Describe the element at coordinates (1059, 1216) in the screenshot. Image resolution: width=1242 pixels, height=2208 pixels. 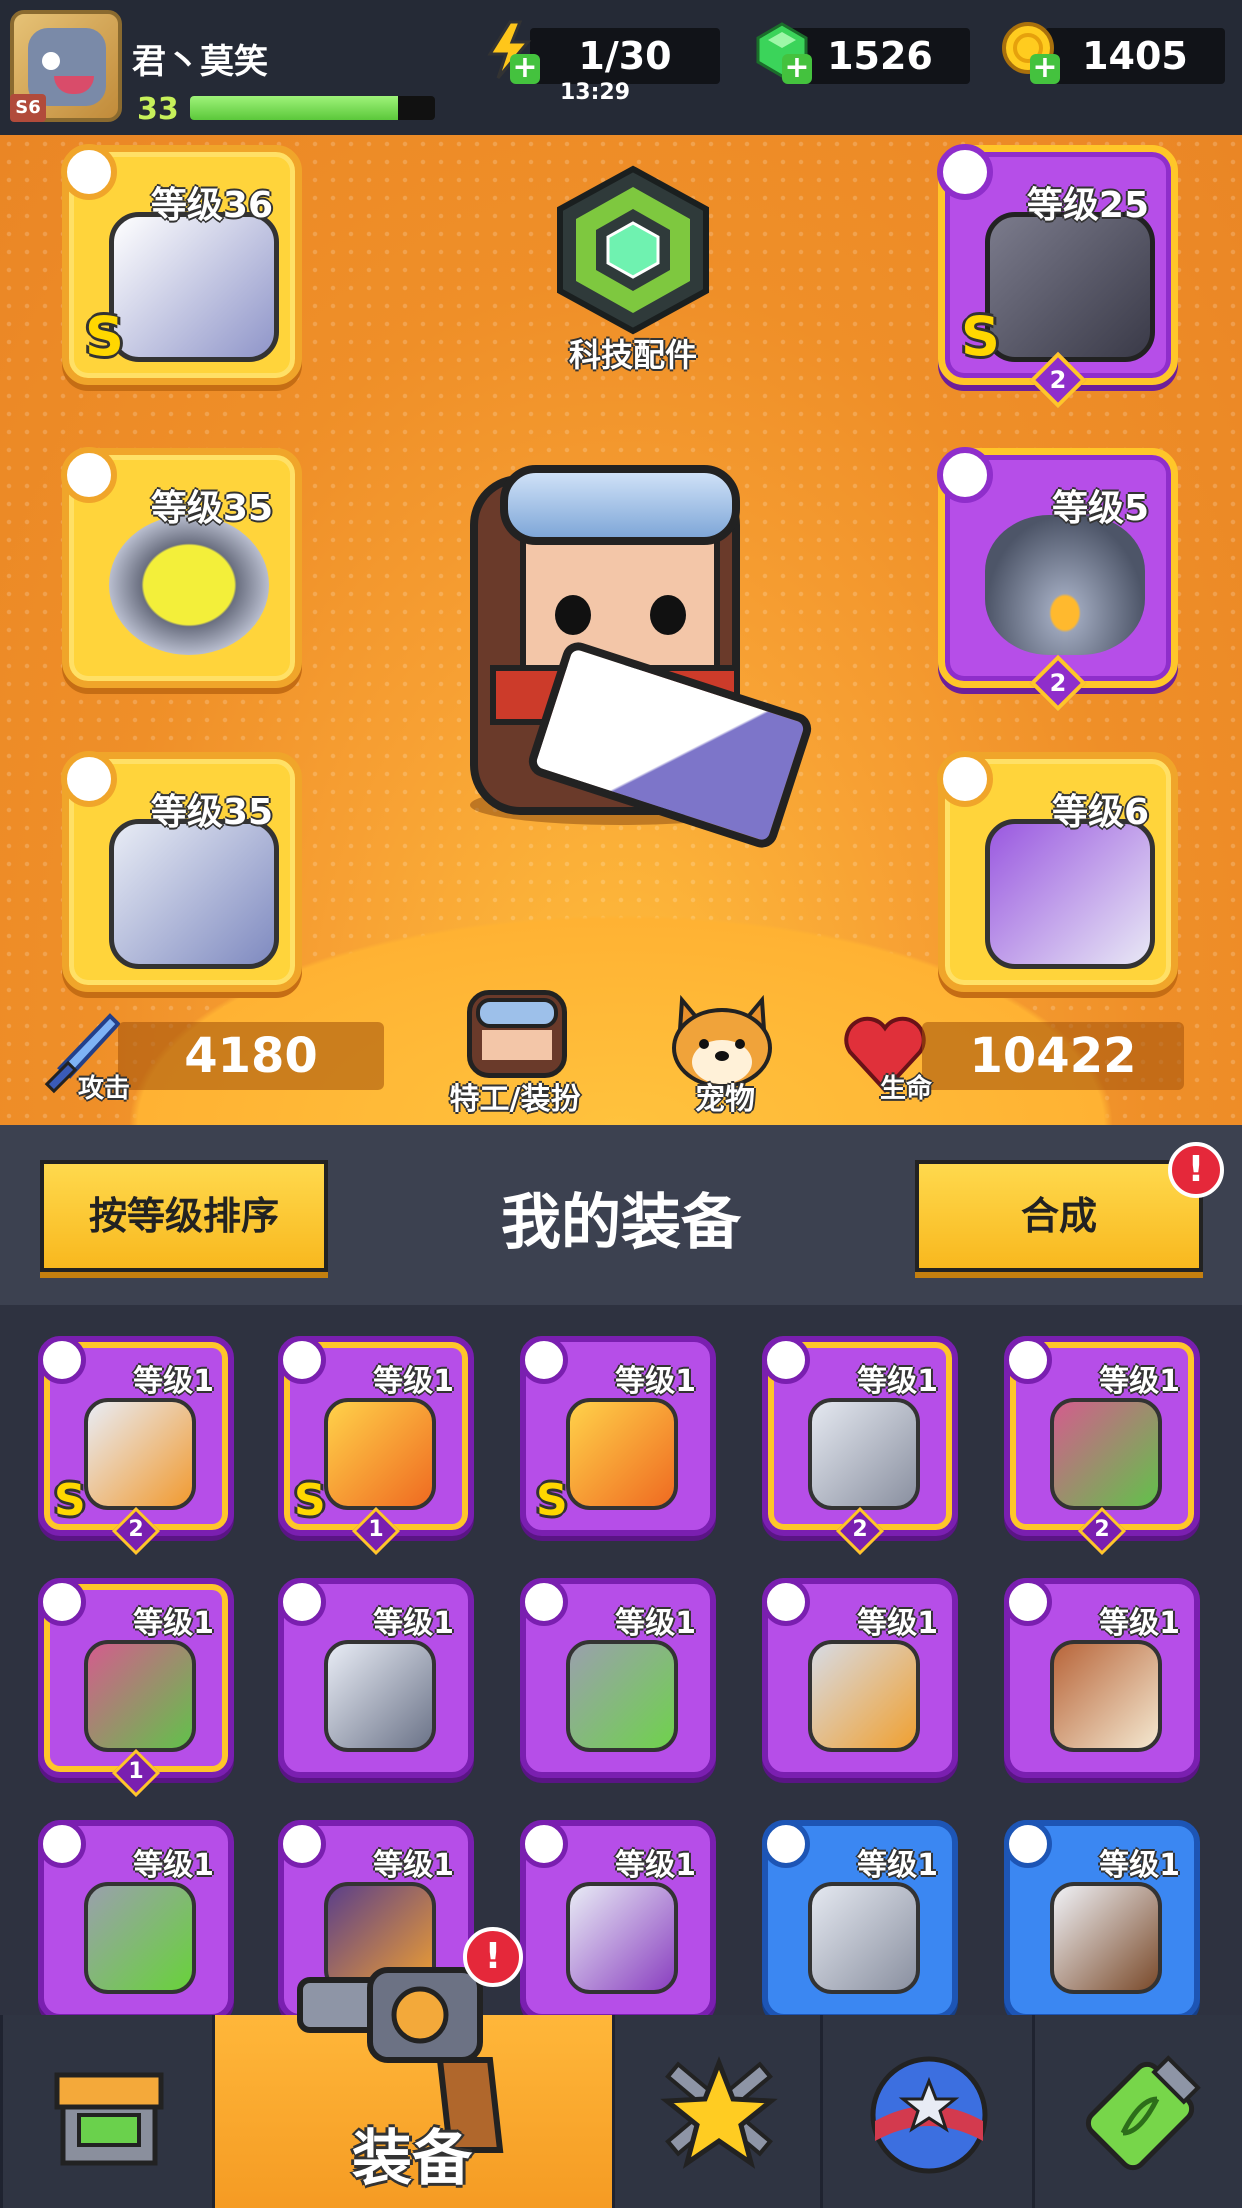
I see `merge-button: 合成` at that location.